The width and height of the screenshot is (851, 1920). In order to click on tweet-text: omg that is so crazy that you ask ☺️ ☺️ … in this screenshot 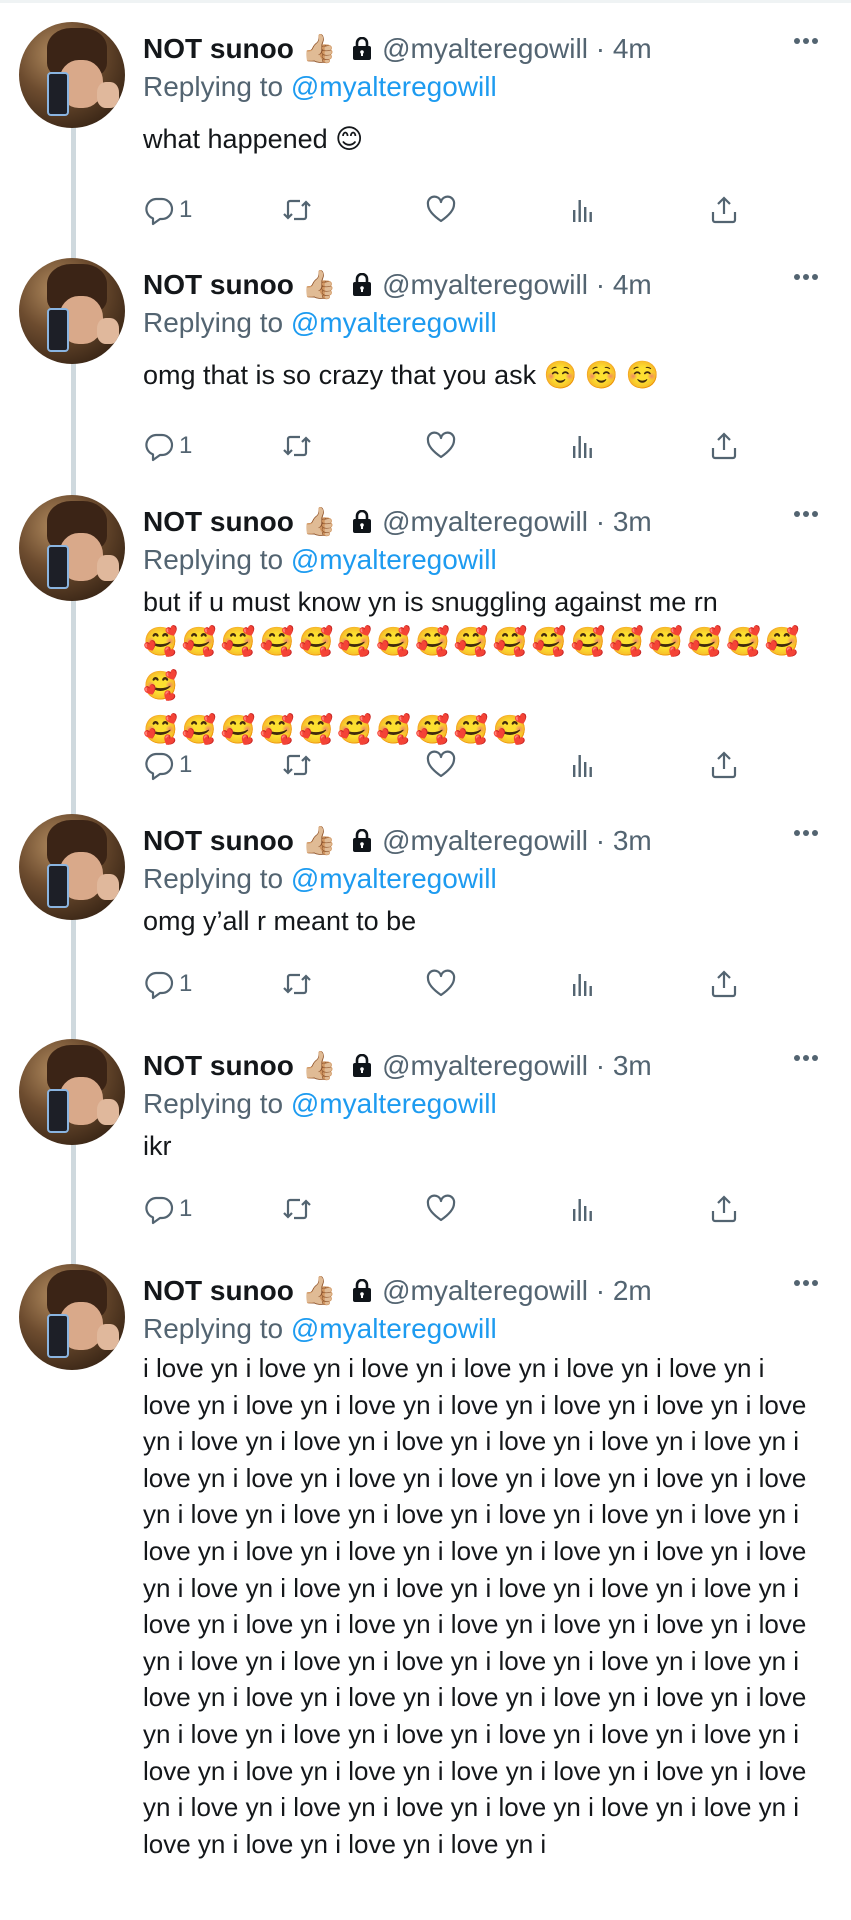, I will do `click(483, 375)`.